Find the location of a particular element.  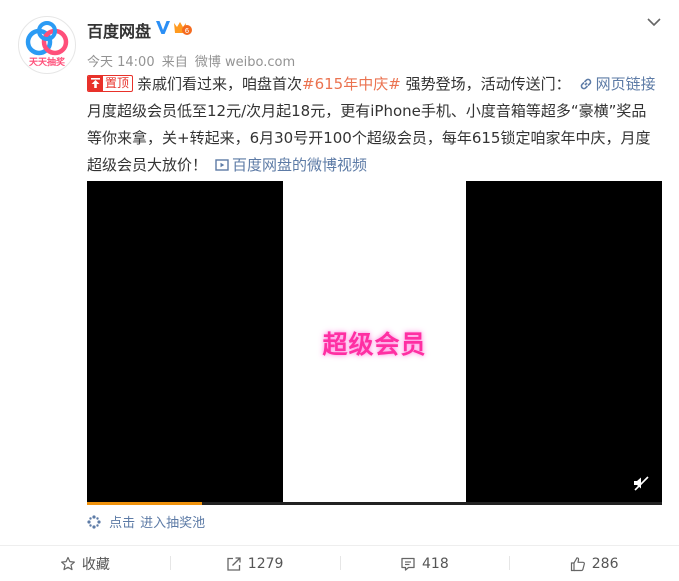

pinned-badge: 置顶 is located at coordinates (110, 83).